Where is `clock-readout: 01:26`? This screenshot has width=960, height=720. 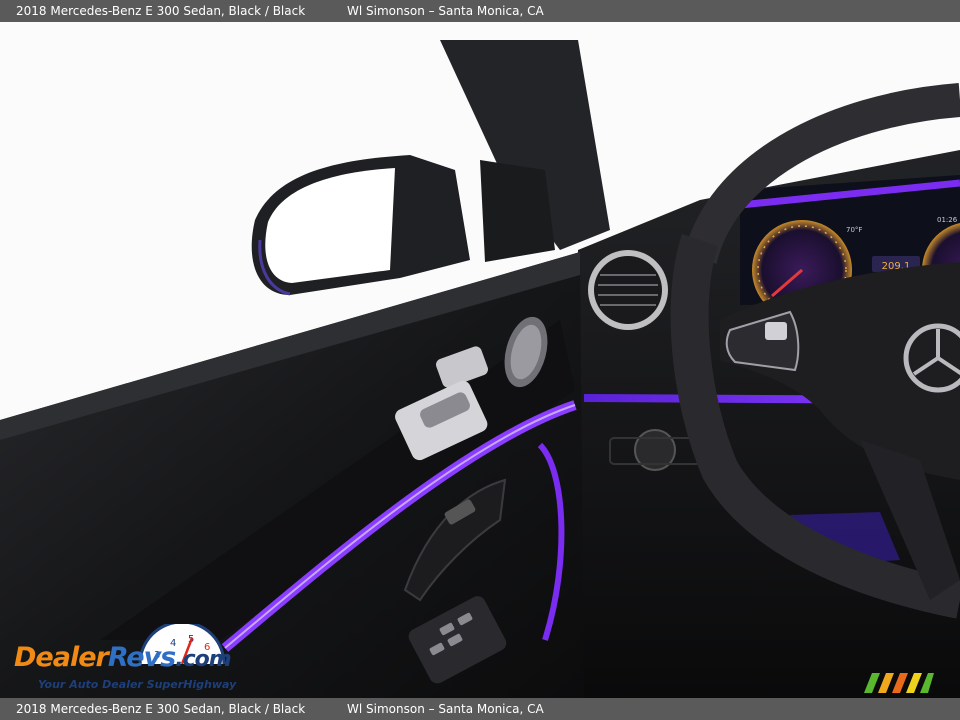 clock-readout: 01:26 is located at coordinates (947, 220).